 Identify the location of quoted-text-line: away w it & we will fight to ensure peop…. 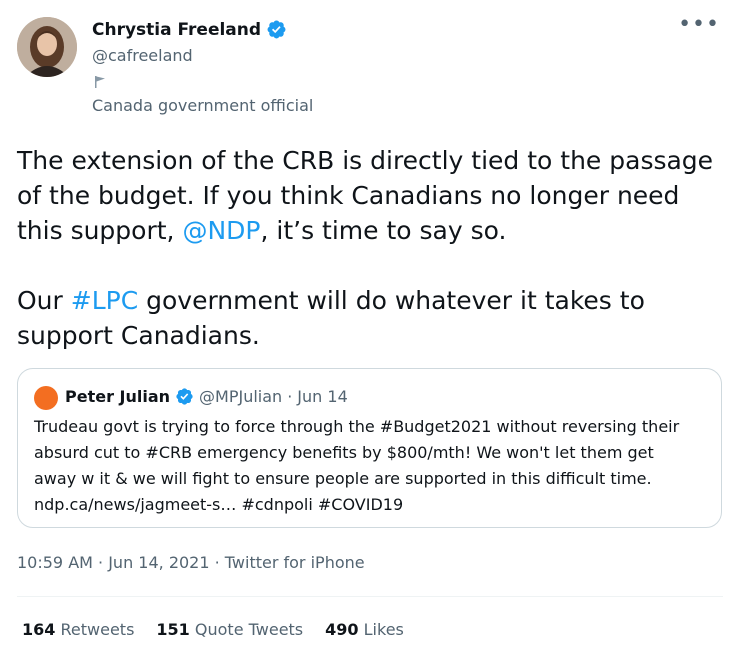
(343, 478).